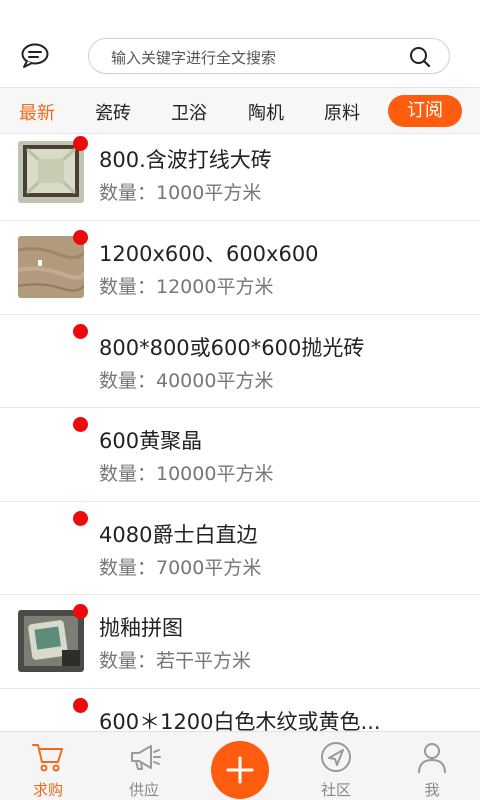 Image resolution: width=480 pixels, height=800 pixels. I want to click on item-title: 4080爵士白直边, so click(178, 534).